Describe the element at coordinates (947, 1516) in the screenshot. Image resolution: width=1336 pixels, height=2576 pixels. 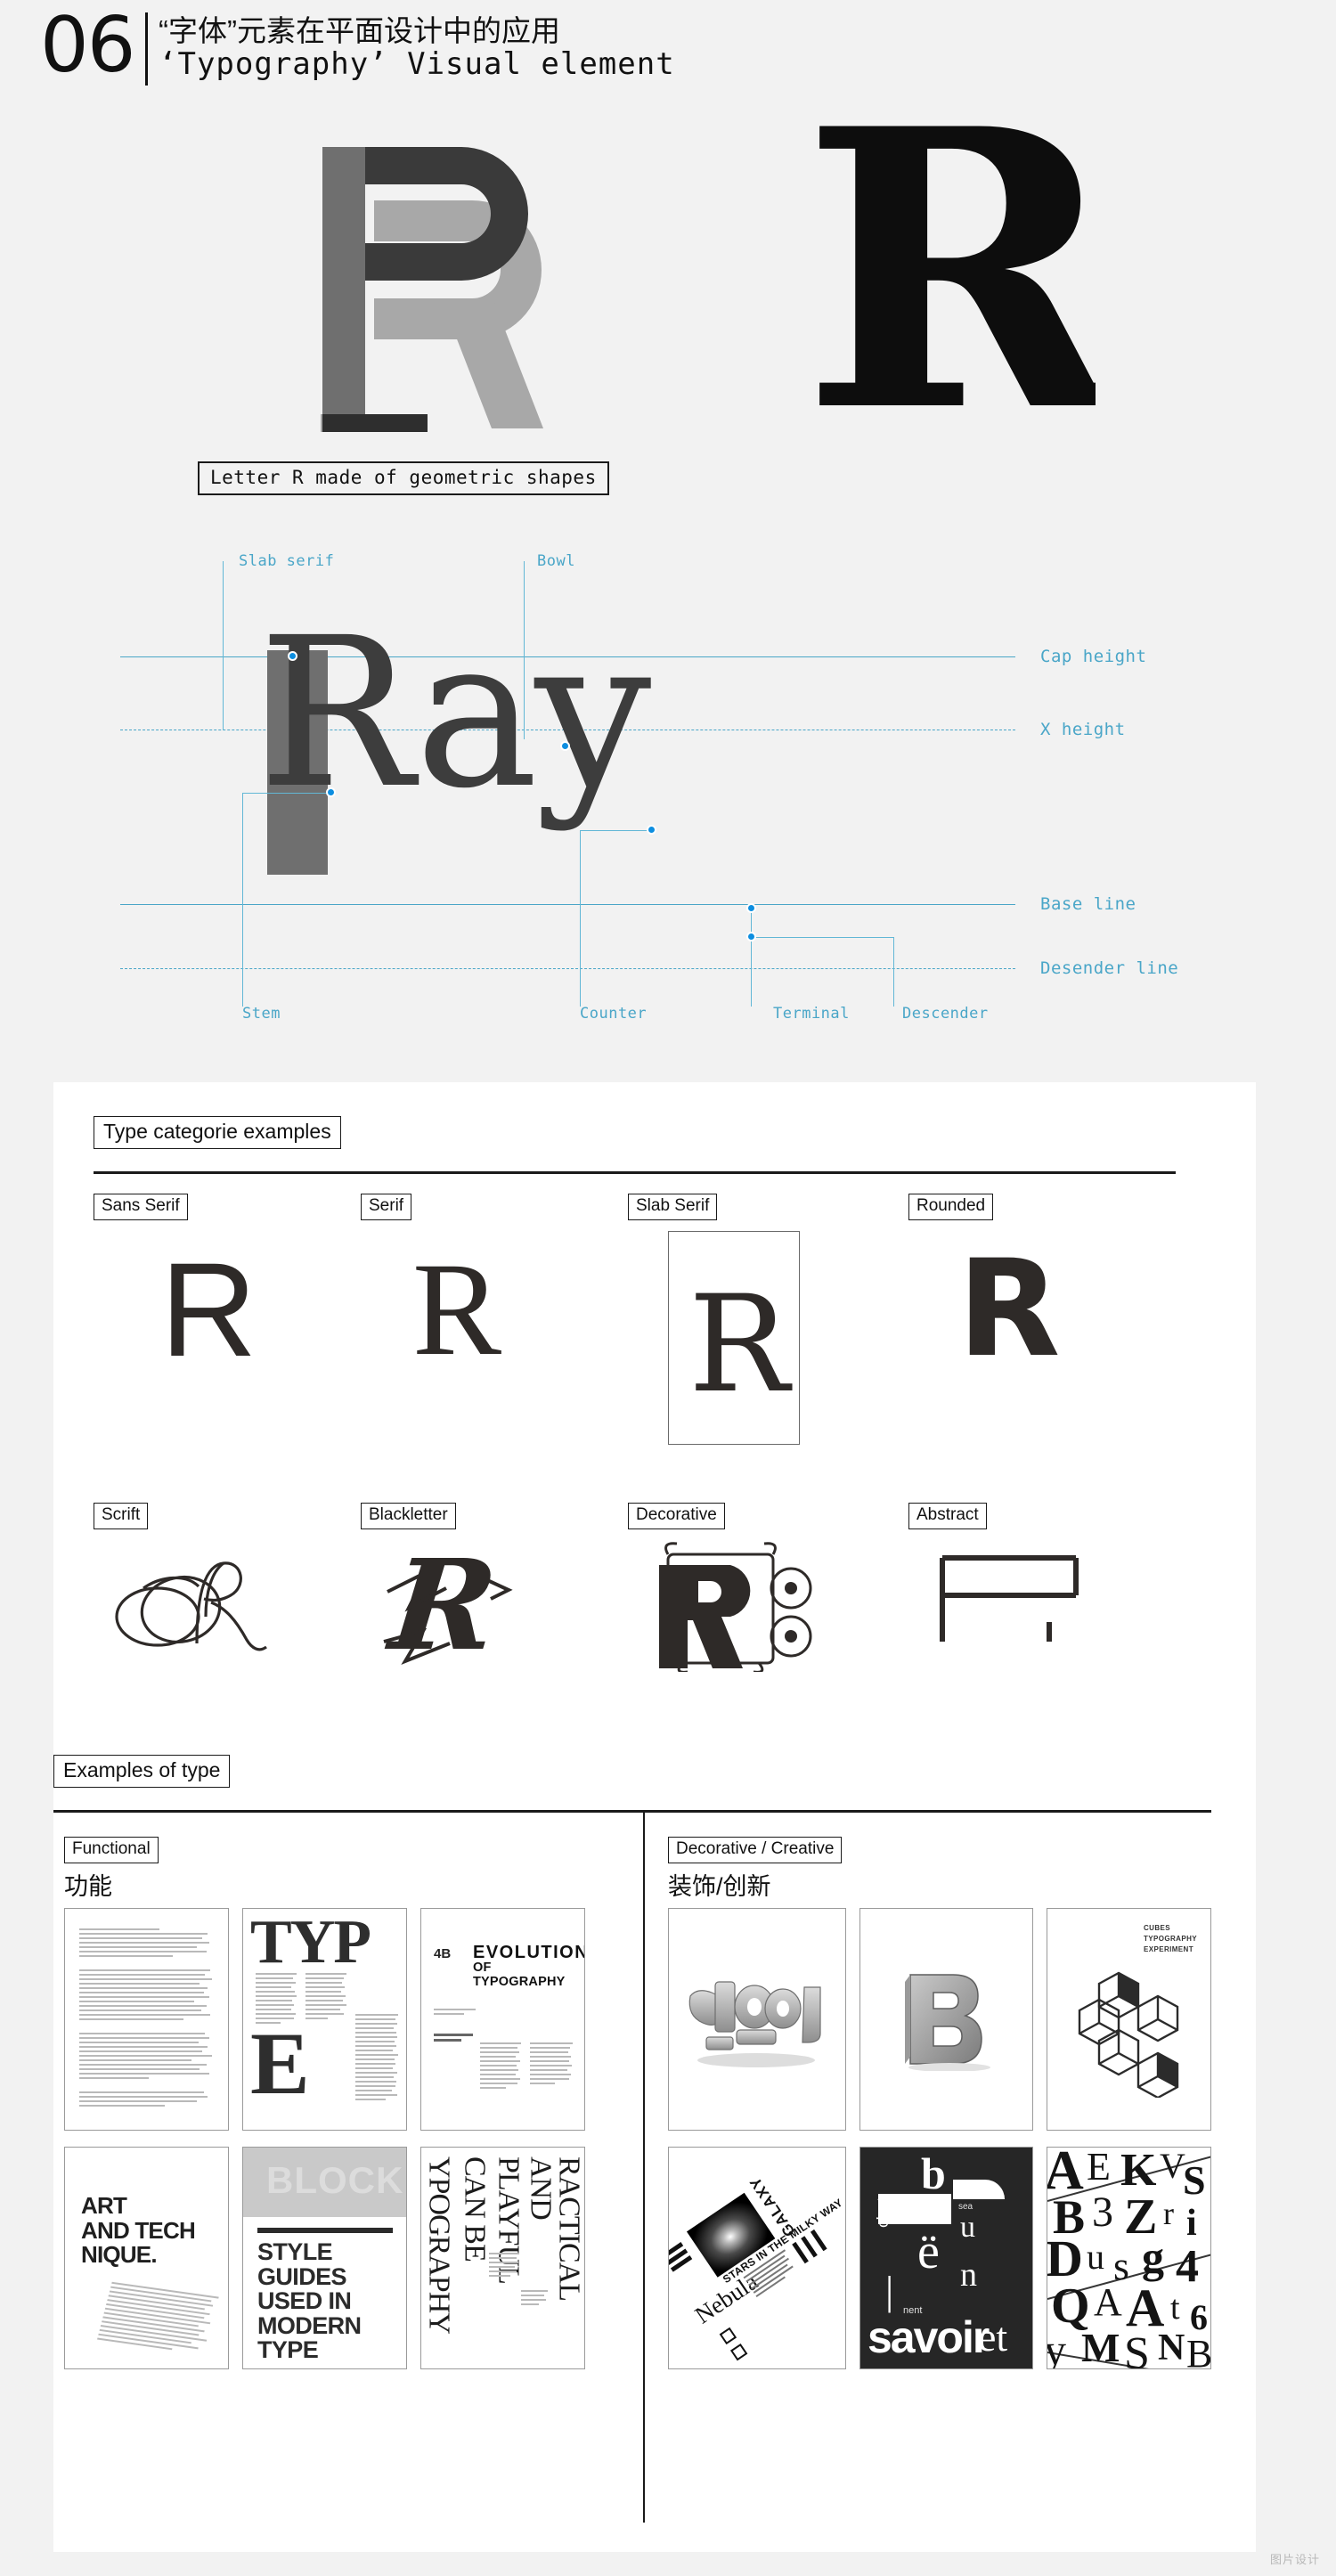
I see `category-label-abstract: Abstract` at that location.